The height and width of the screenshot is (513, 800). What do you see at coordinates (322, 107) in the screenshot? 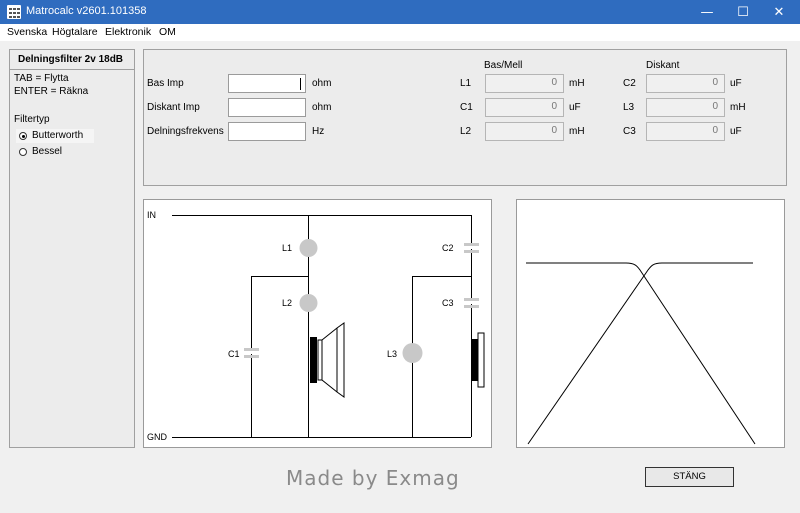
I see `diskant-imp-unit: ohm` at bounding box center [322, 107].